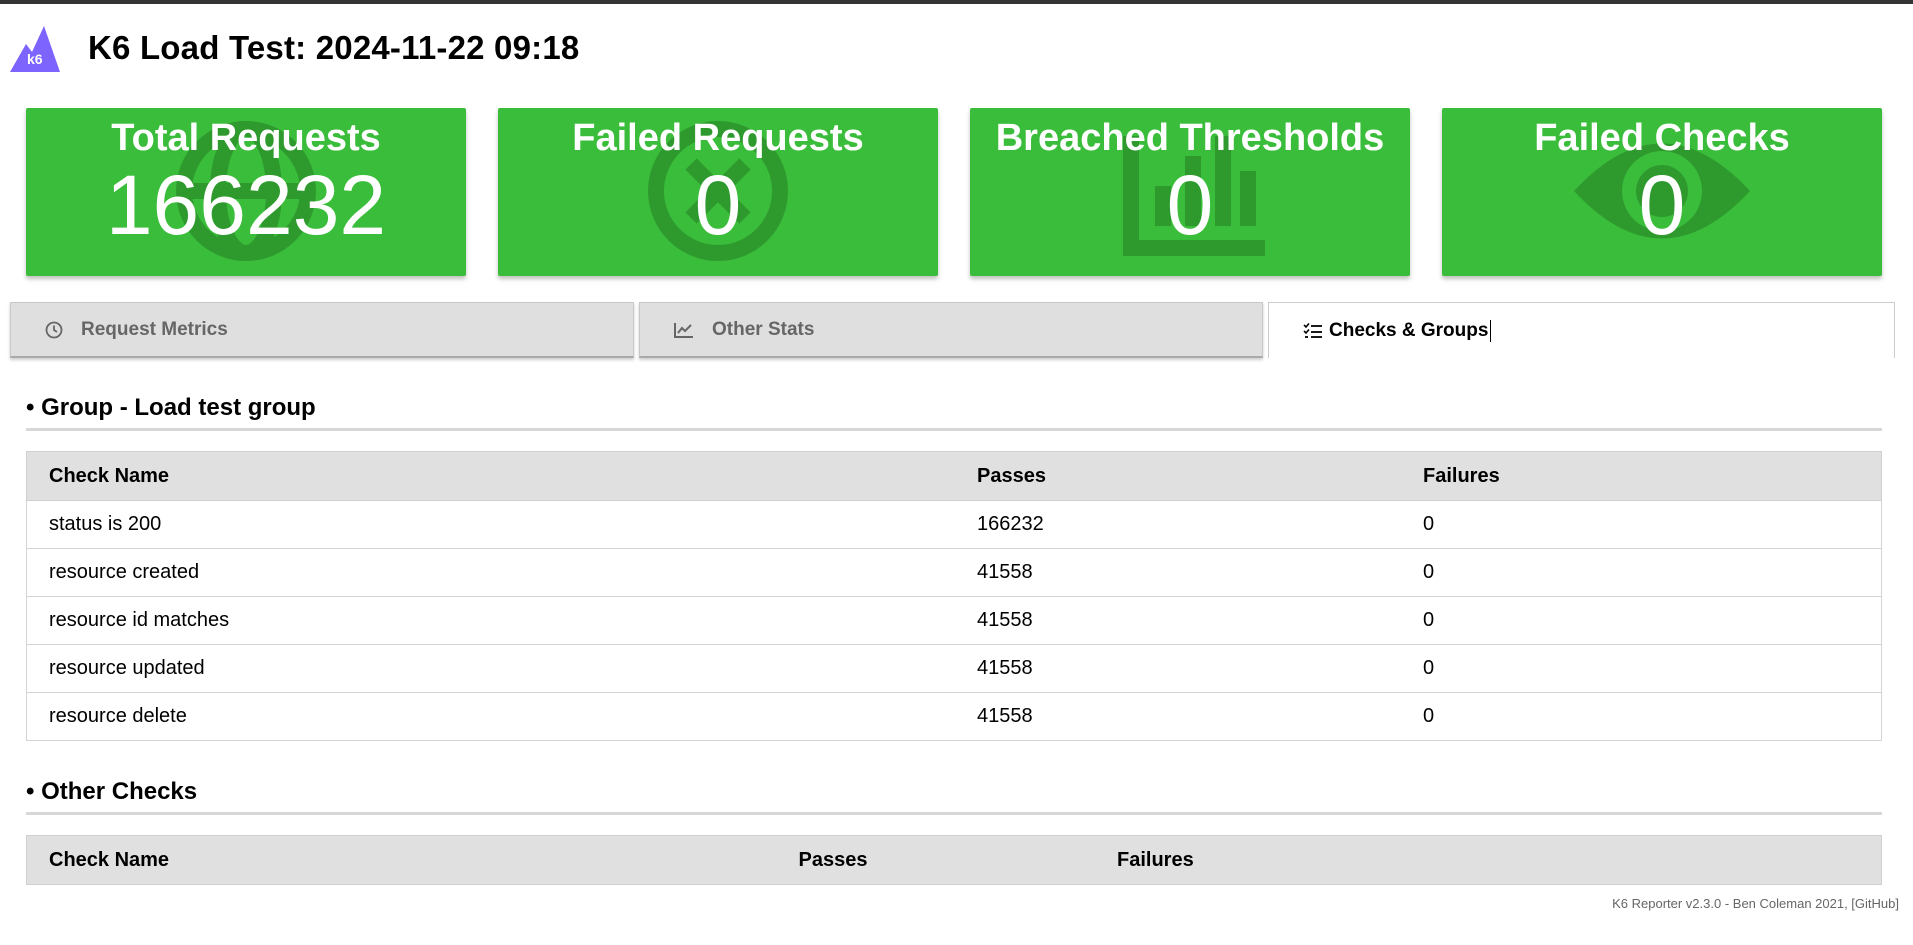 This screenshot has width=1913, height=945. Describe the element at coordinates (1178, 524) in the screenshot. I see `passes-cell: 166232` at that location.